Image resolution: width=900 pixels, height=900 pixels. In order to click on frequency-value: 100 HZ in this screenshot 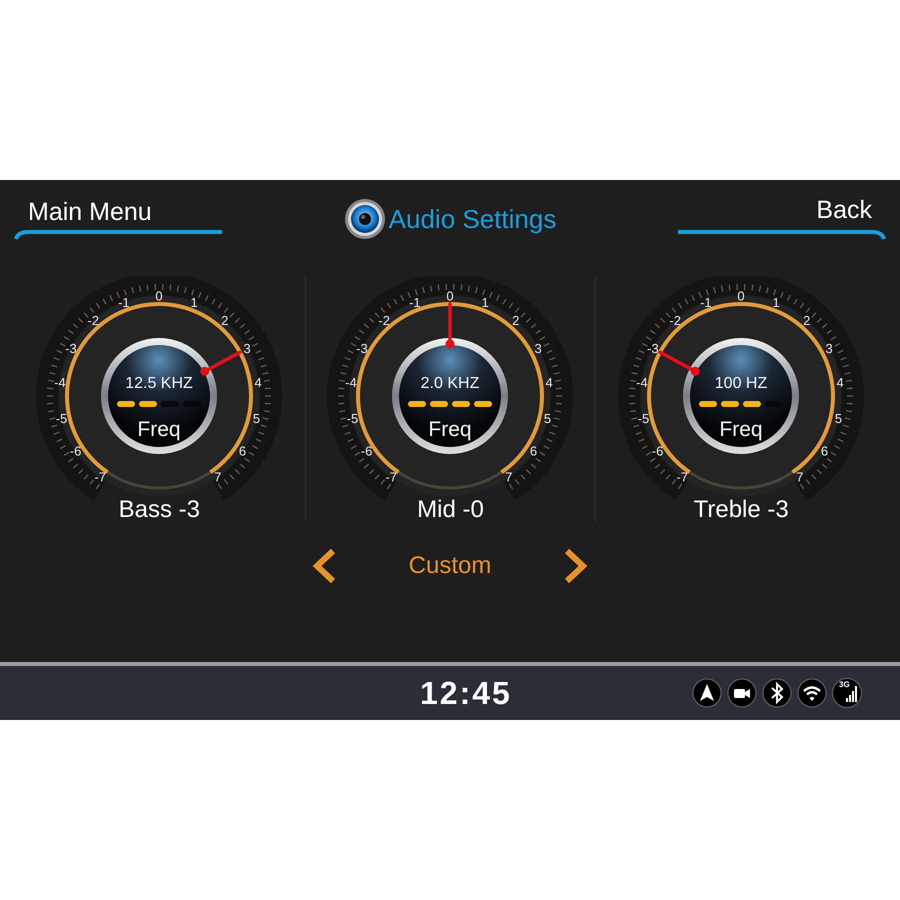, I will do `click(741, 383)`.